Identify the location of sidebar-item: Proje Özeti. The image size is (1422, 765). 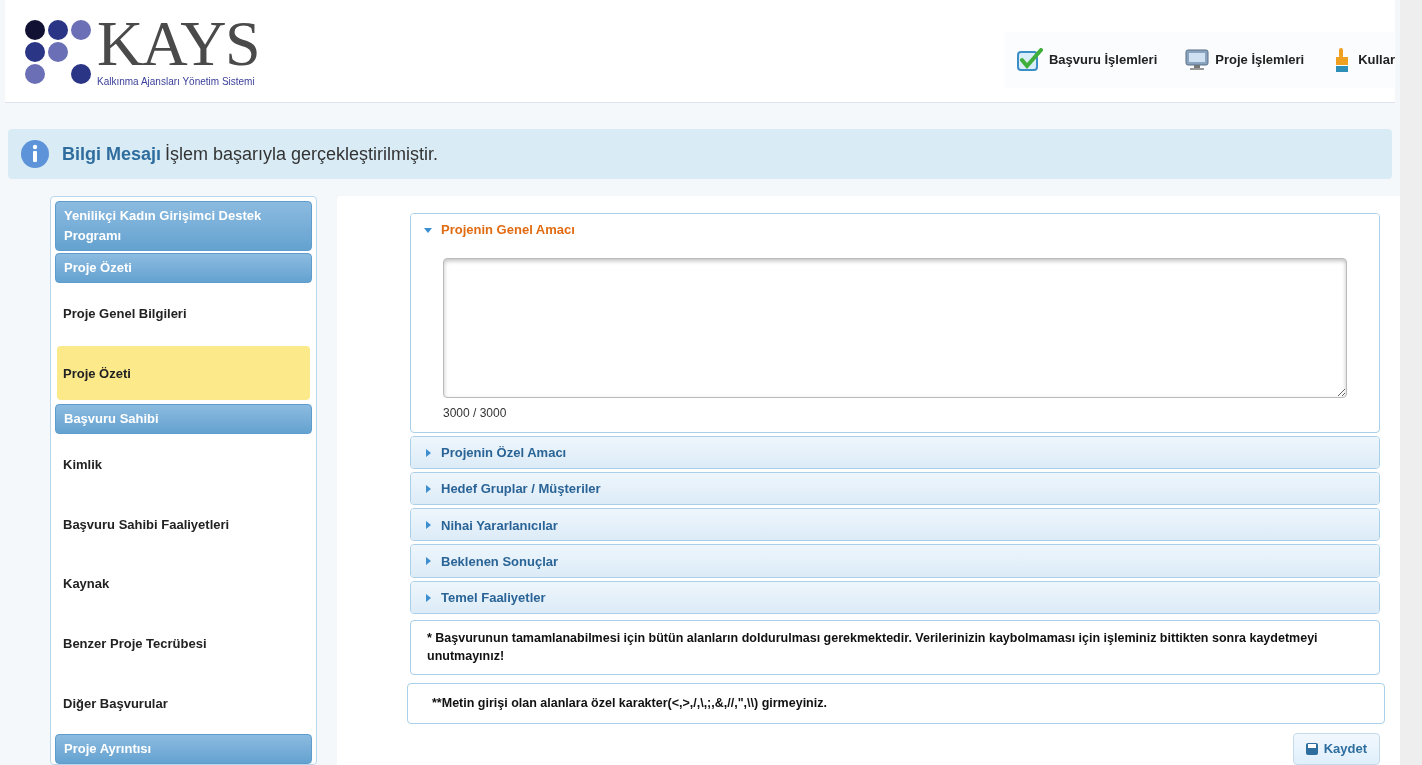
(183, 373).